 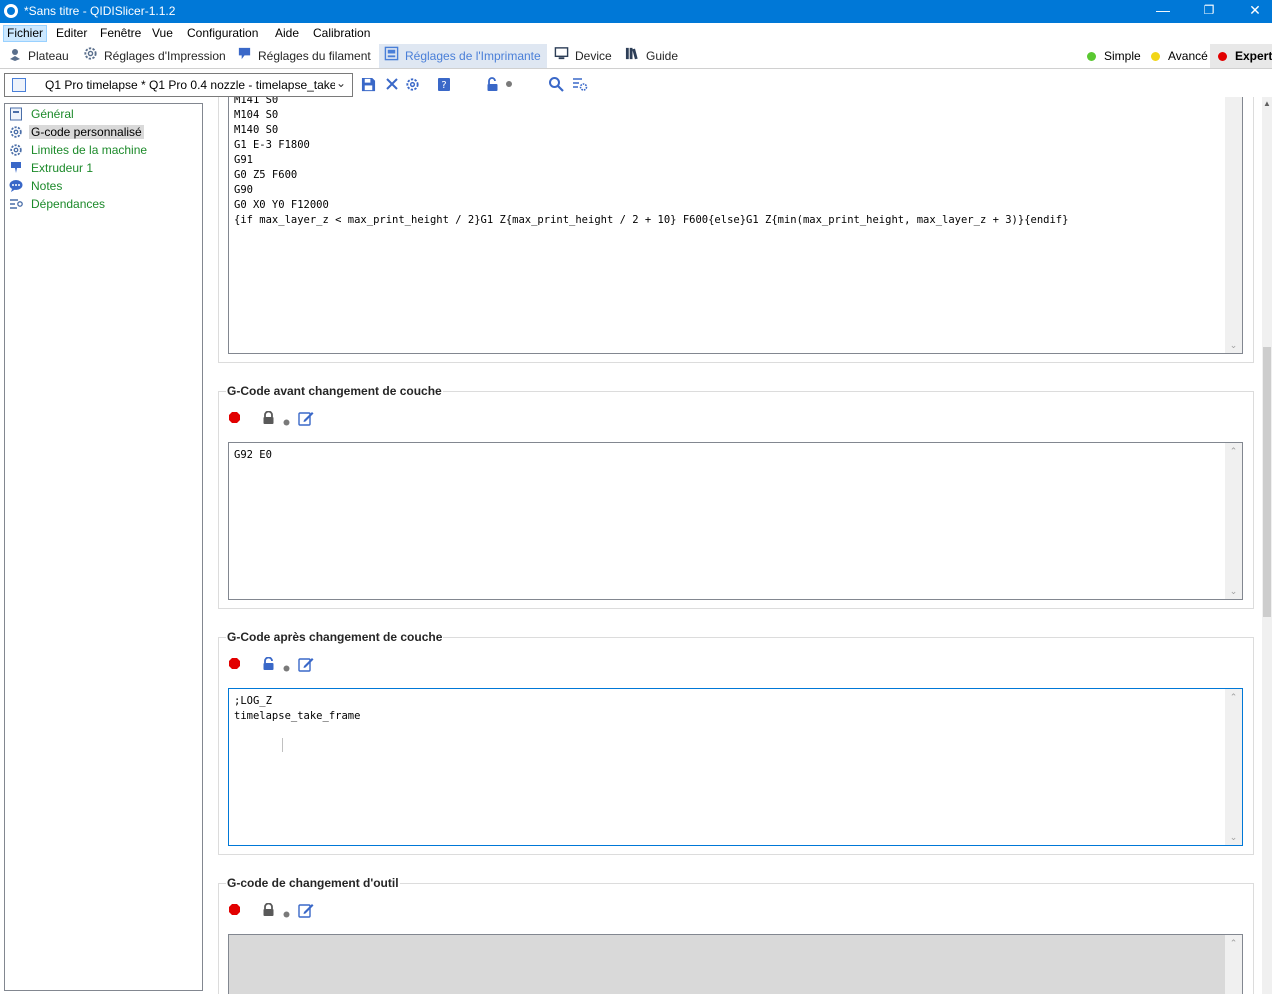 I want to click on mode-simple-dot-icon, so click(x=1091, y=56).